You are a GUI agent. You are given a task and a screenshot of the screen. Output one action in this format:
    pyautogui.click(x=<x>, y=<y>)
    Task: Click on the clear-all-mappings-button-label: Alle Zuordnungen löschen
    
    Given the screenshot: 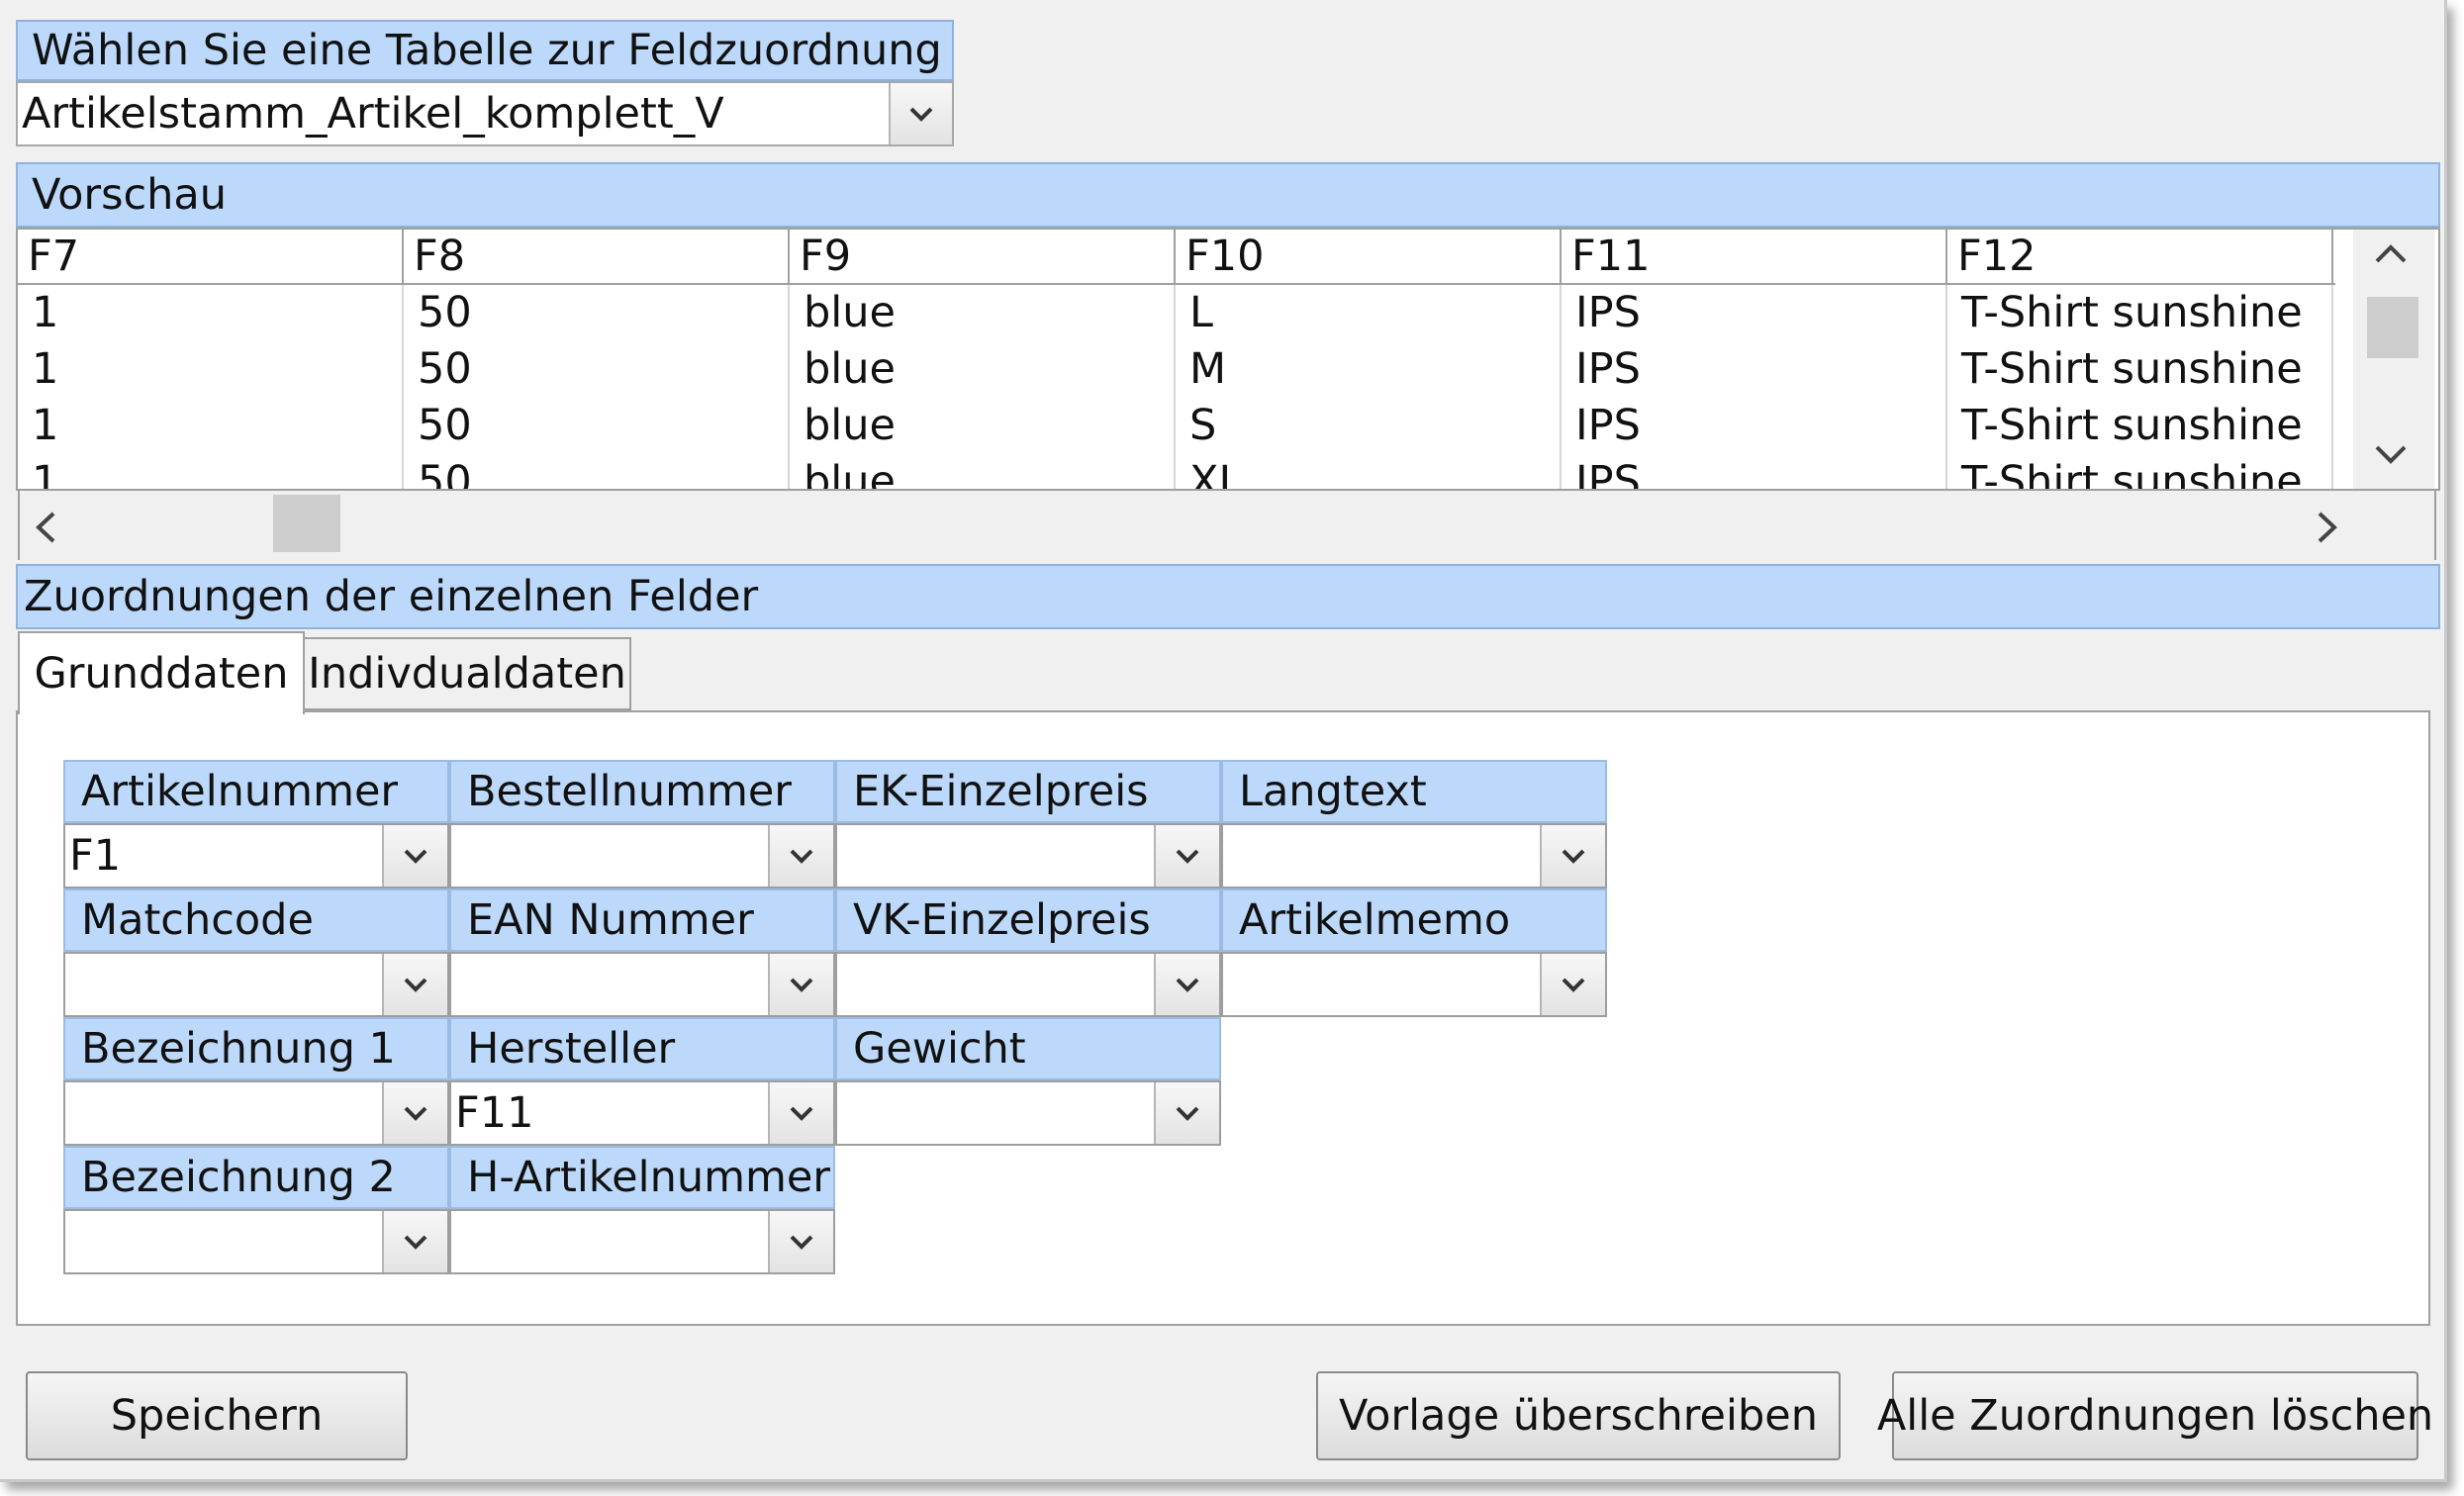 What is the action you would take?
    pyautogui.click(x=2155, y=1416)
    